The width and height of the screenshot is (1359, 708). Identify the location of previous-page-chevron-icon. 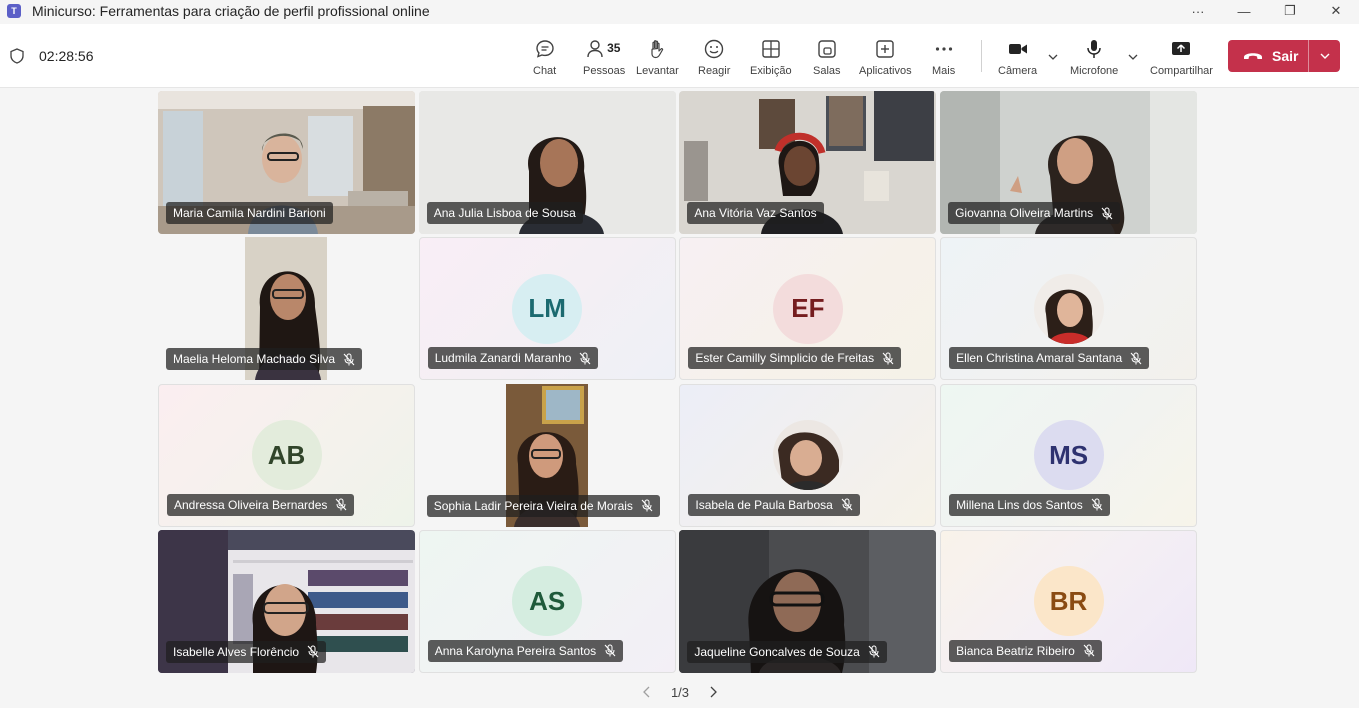
(647, 692).